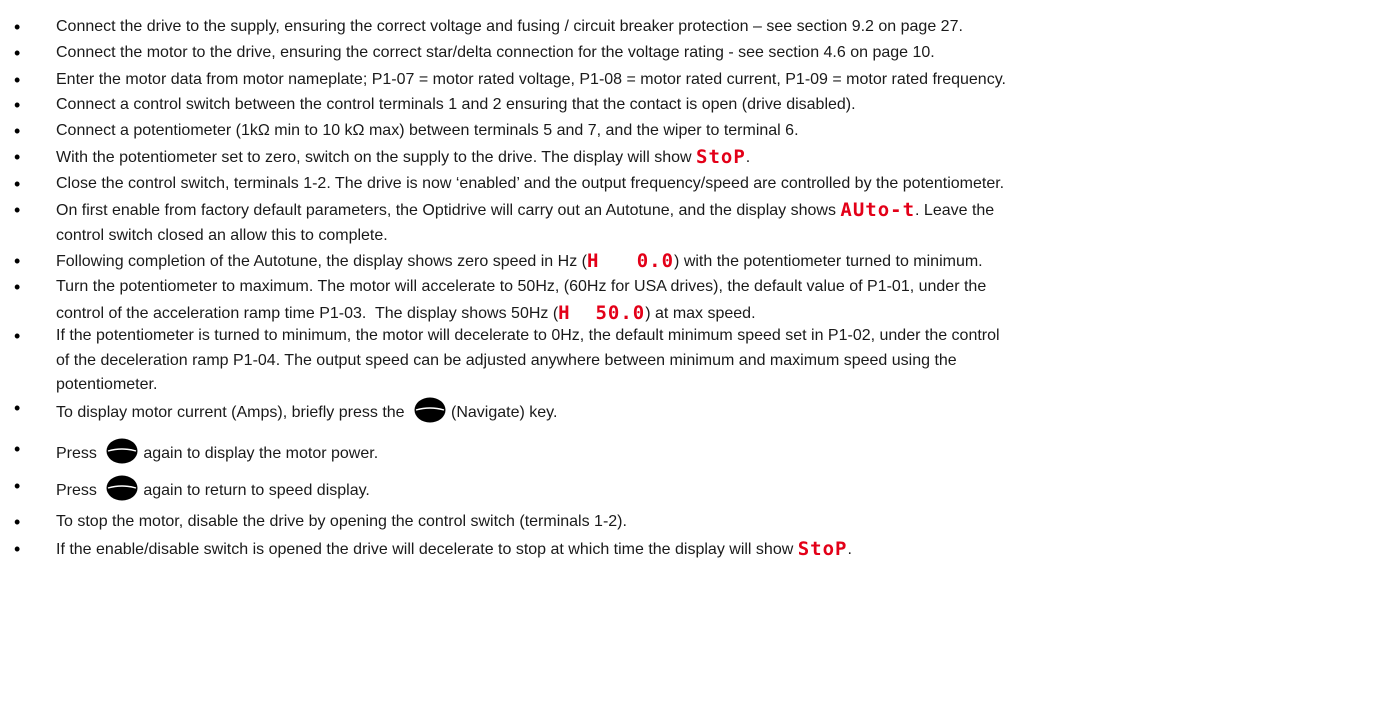  What do you see at coordinates (725, 451) in the screenshot?
I see `item-text-line: Press again to display the motor power.` at bounding box center [725, 451].